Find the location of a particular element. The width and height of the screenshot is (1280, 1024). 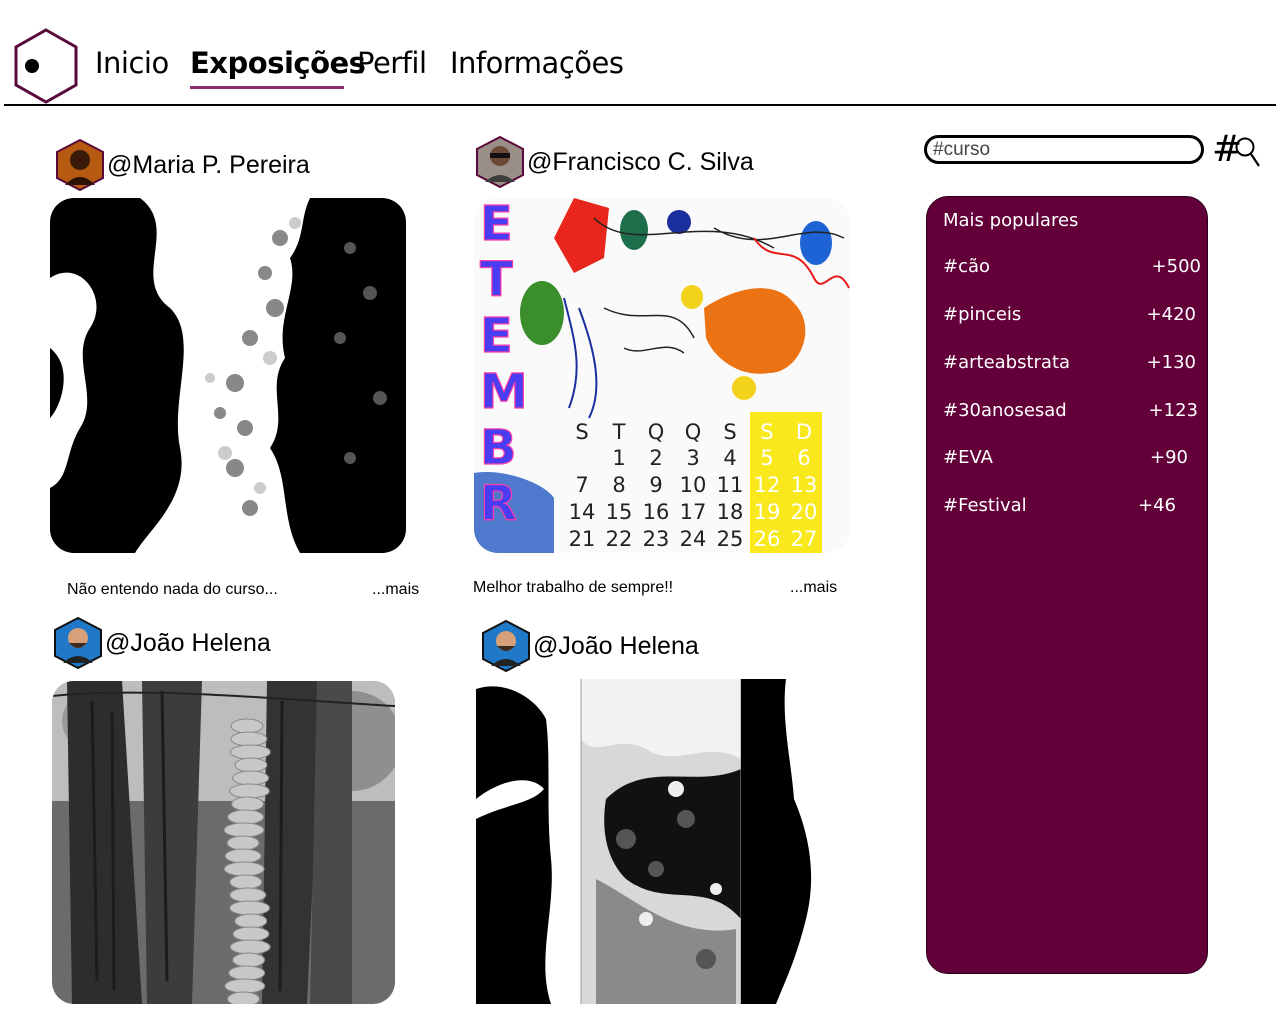

trend-count: +500 is located at coordinates (1176, 266).